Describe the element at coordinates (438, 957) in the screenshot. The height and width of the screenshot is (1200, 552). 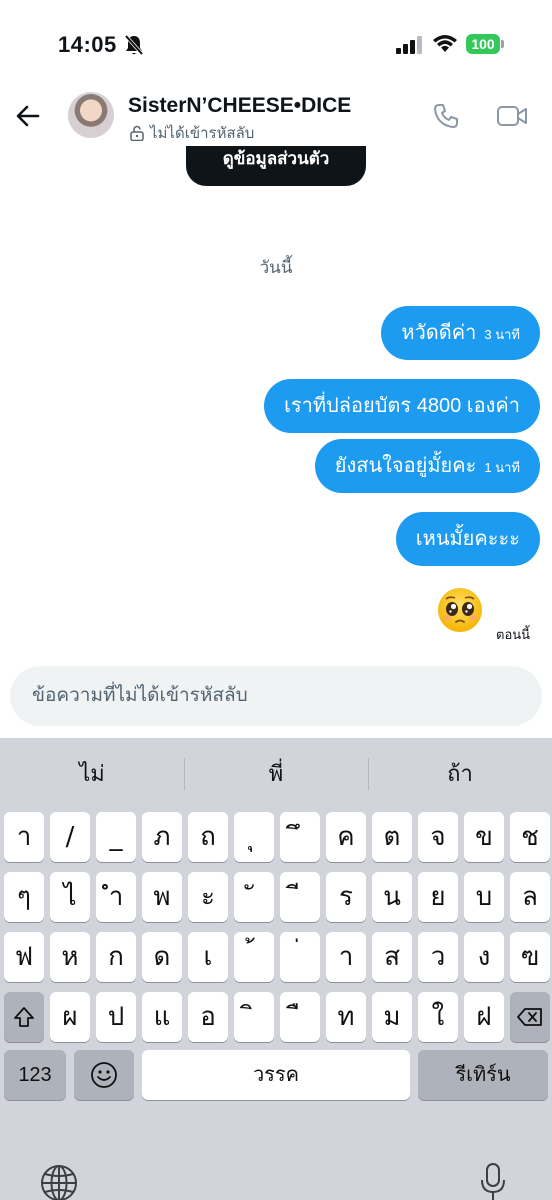
I see `key: ว` at that location.